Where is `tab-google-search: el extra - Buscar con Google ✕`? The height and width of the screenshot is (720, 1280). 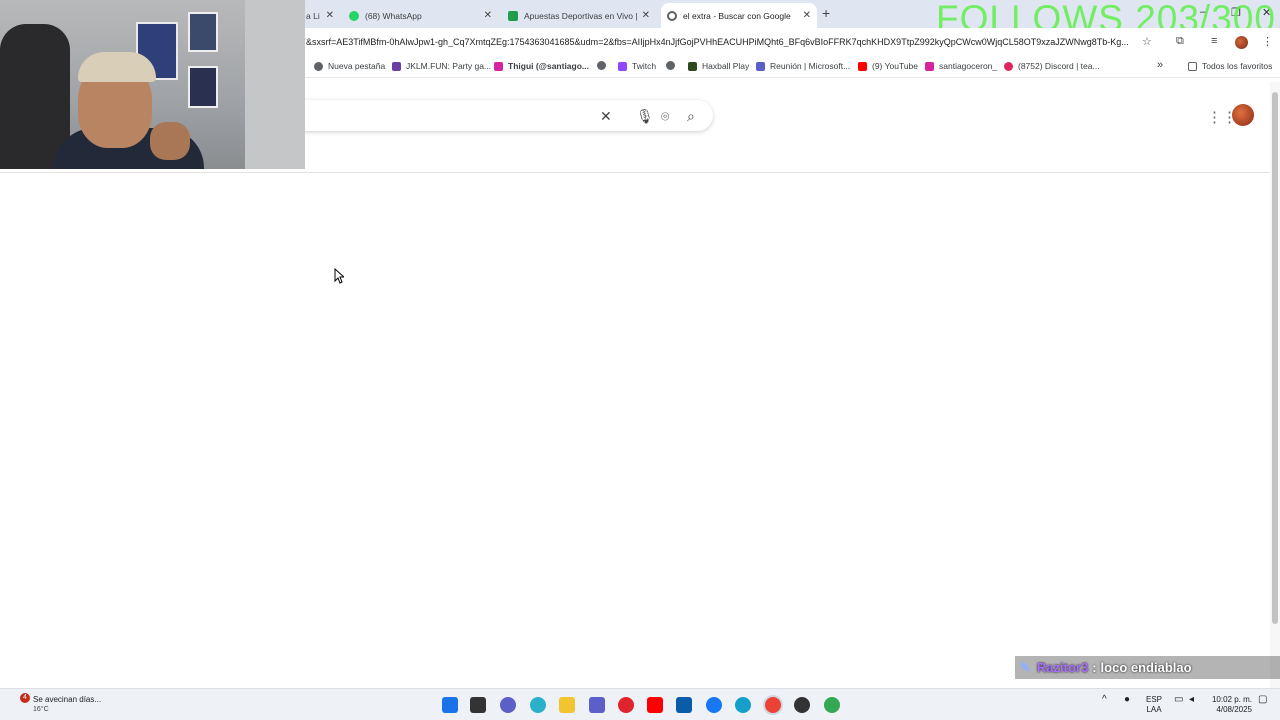 tab-google-search: el extra - Buscar con Google ✕ is located at coordinates (739, 15).